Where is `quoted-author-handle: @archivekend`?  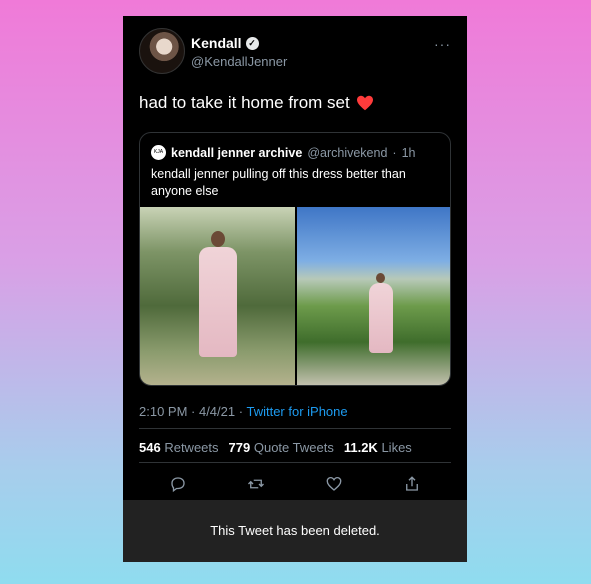 quoted-author-handle: @archivekend is located at coordinates (347, 152).